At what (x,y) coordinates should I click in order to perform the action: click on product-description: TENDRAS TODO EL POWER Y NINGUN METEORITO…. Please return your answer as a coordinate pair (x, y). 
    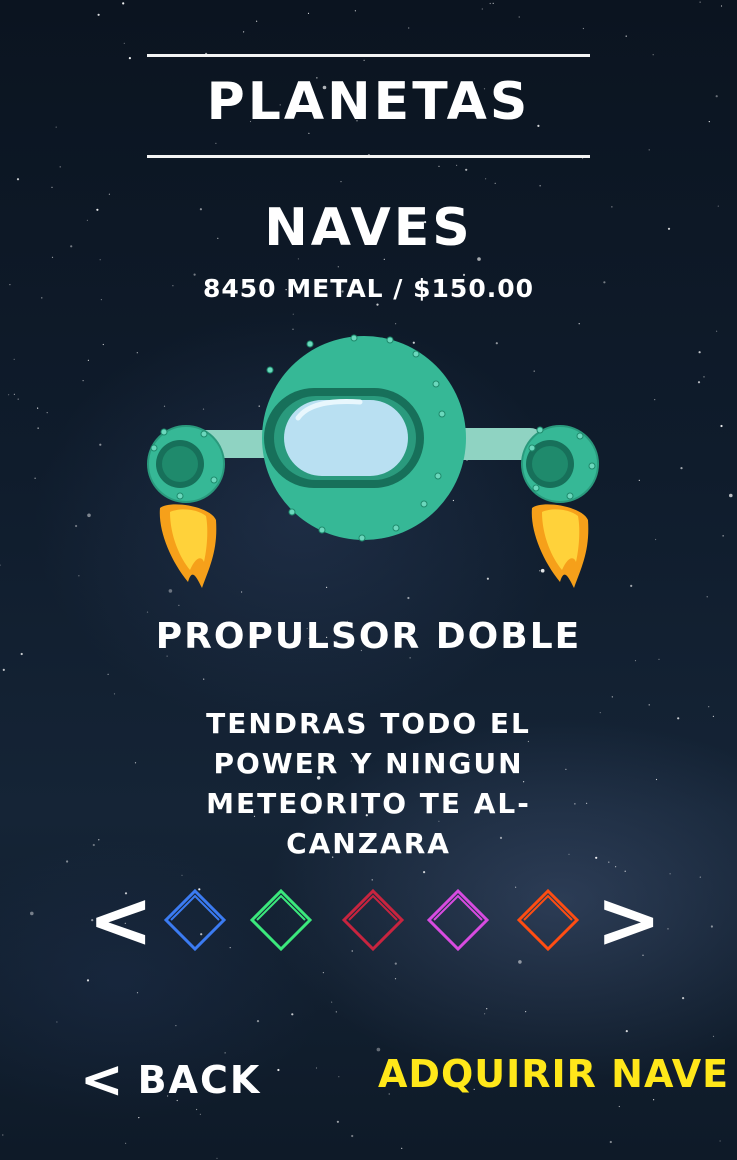
    Looking at the image, I should click on (368, 783).